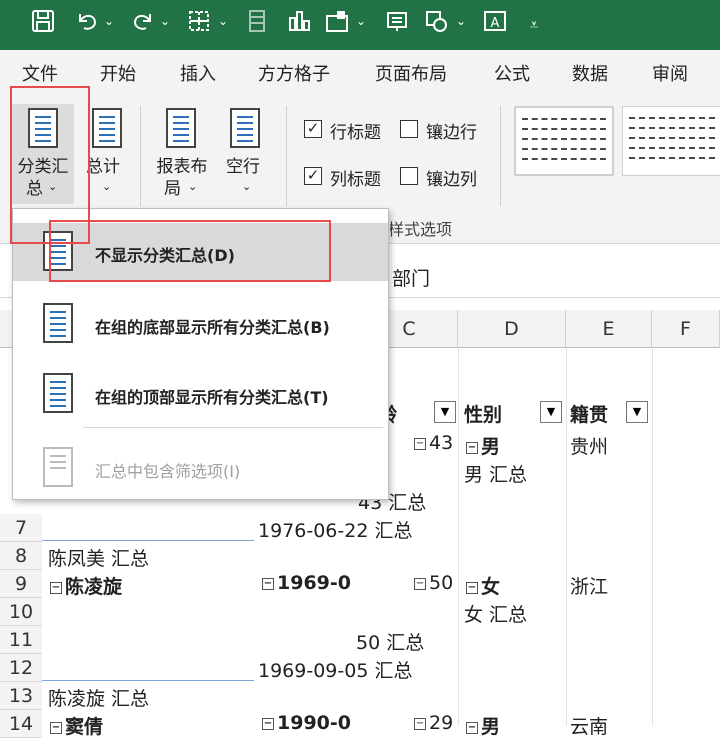  I want to click on format-painter-icon, so click(257, 25).